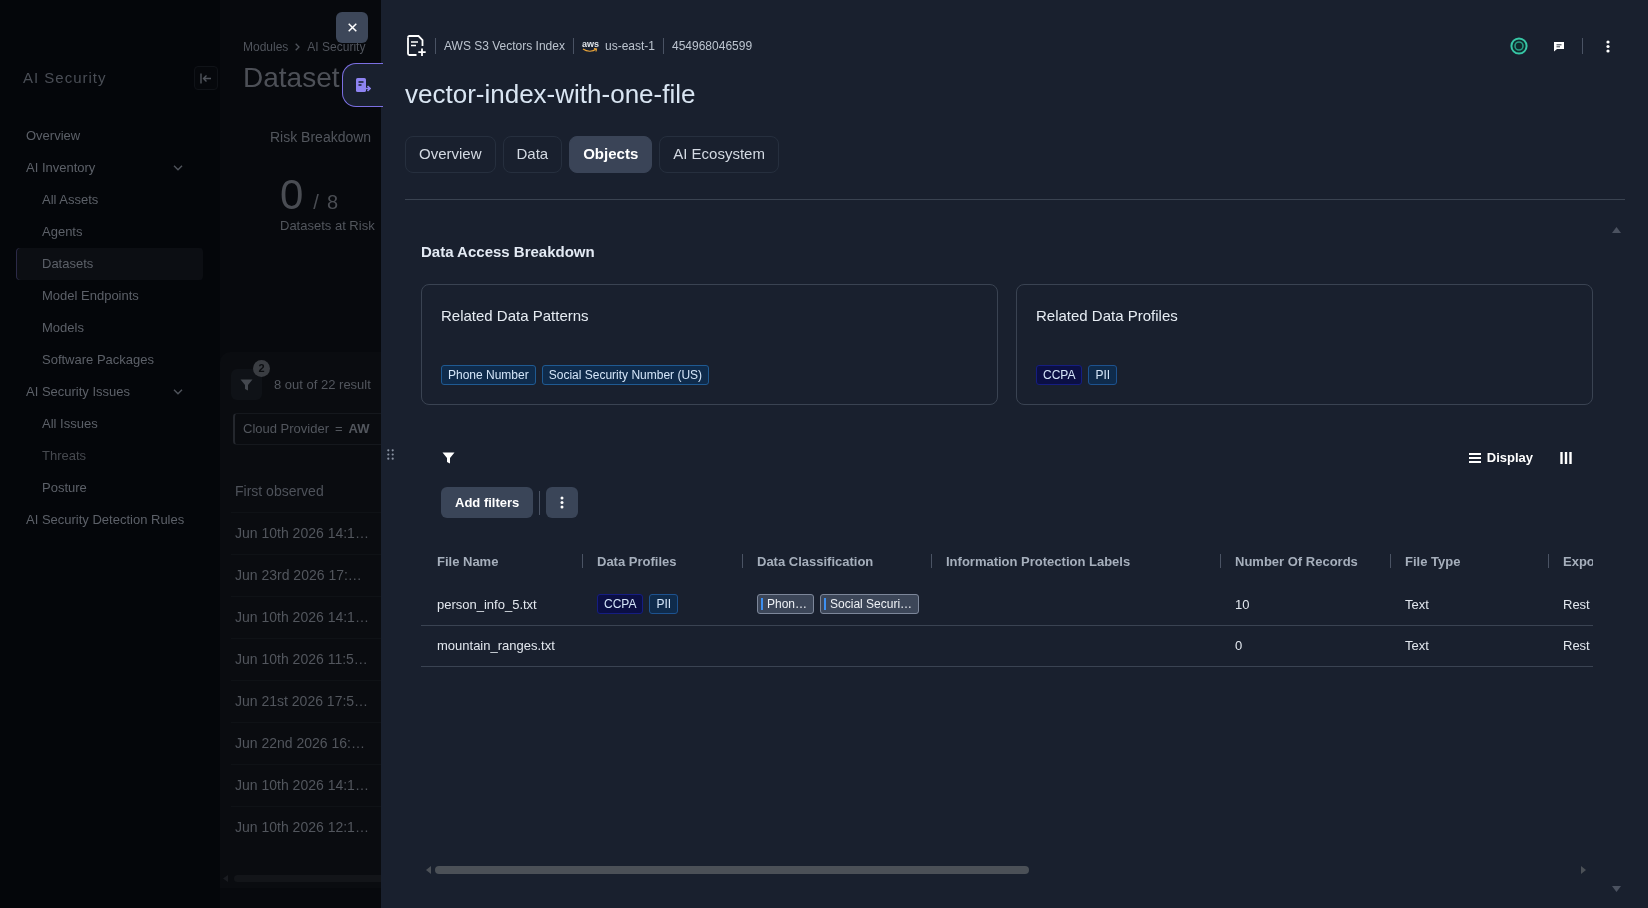 This screenshot has width=1648, height=908. What do you see at coordinates (532, 154) in the screenshot?
I see `tab: Data` at bounding box center [532, 154].